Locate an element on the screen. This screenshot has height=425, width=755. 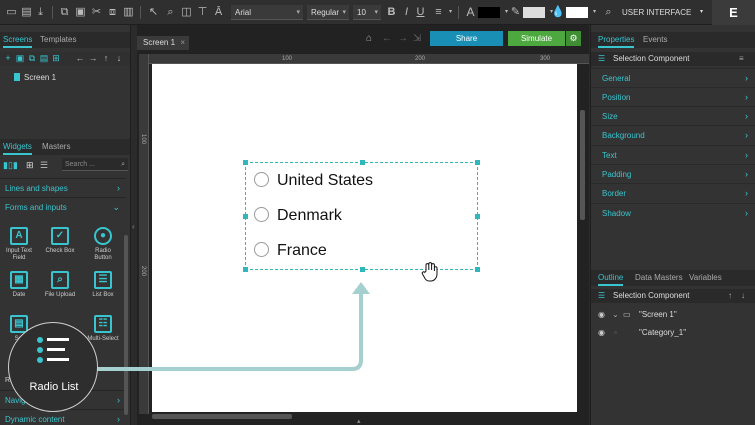
chevron-down-icon: ⌄ is located at coordinates (615, 315).